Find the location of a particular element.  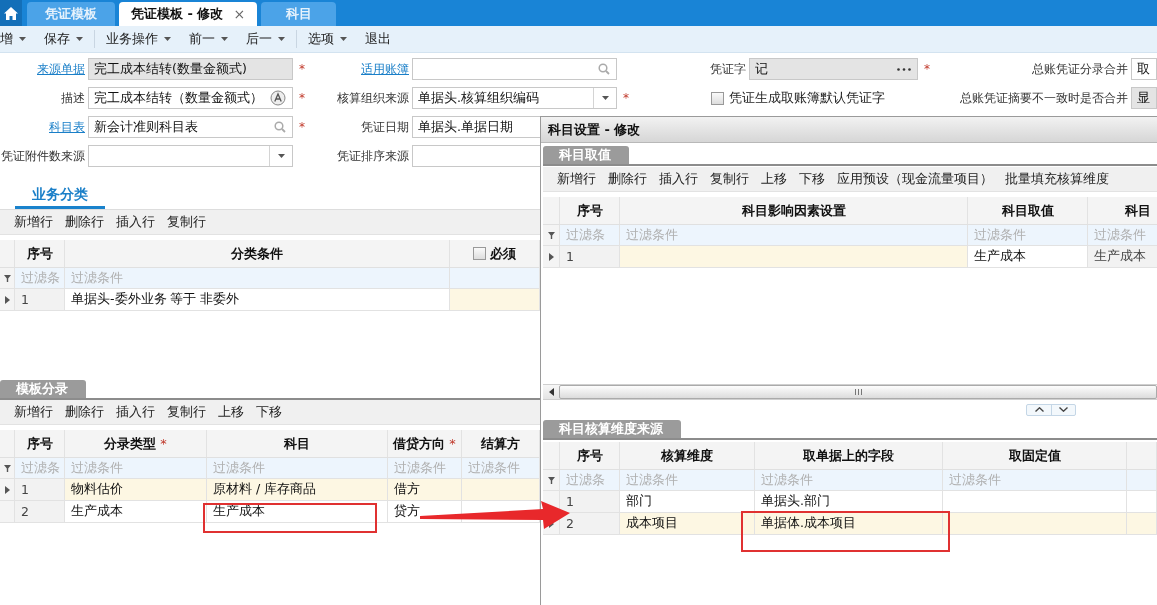

menu-button: 退出 is located at coordinates (378, 39).